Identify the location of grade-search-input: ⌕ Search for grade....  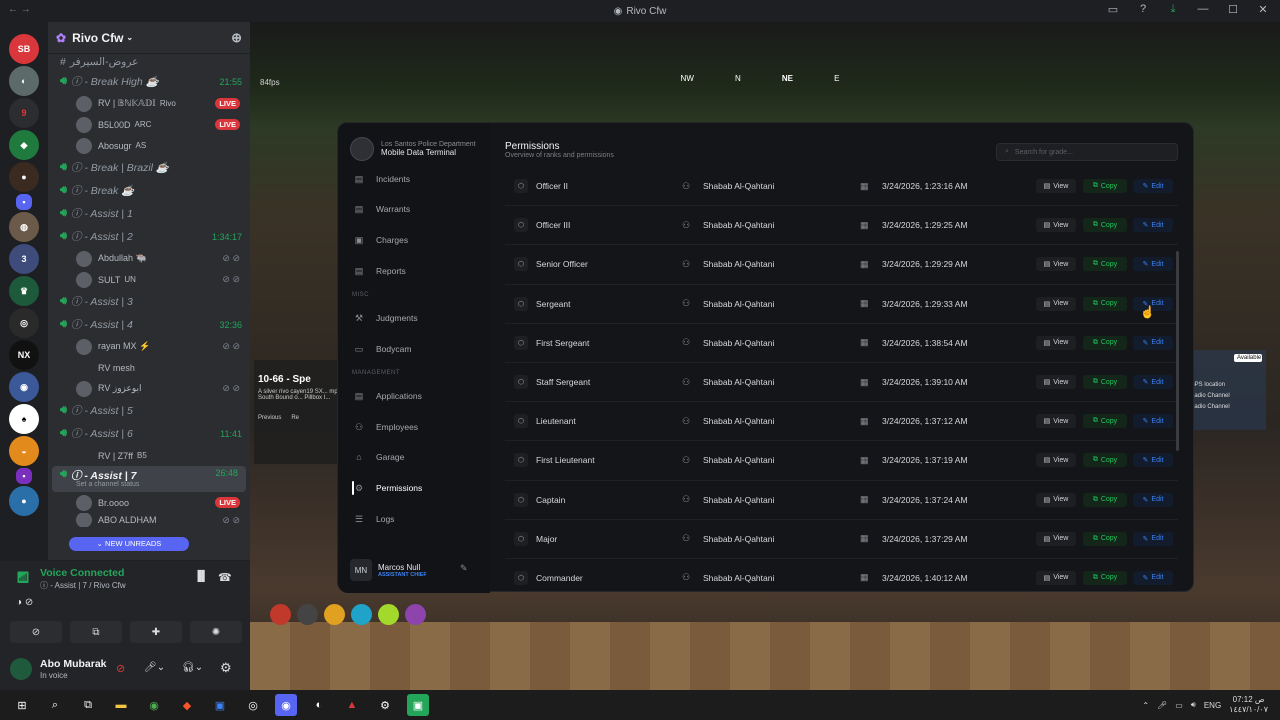
(1087, 152).